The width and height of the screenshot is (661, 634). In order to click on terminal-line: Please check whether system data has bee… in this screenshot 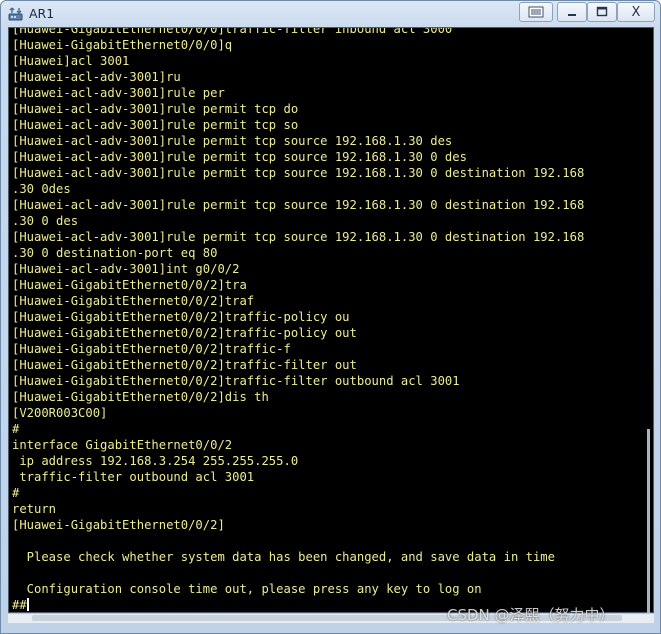, I will do `click(283, 557)`.